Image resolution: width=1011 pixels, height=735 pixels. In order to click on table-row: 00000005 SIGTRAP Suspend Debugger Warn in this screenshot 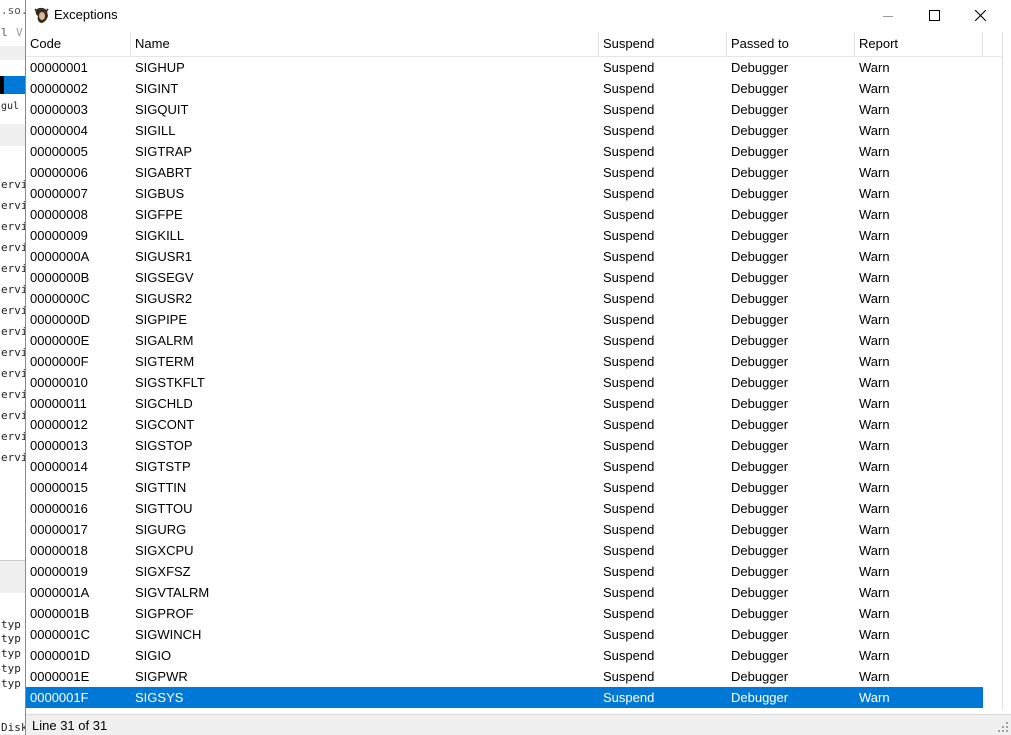, I will do `click(514, 151)`.